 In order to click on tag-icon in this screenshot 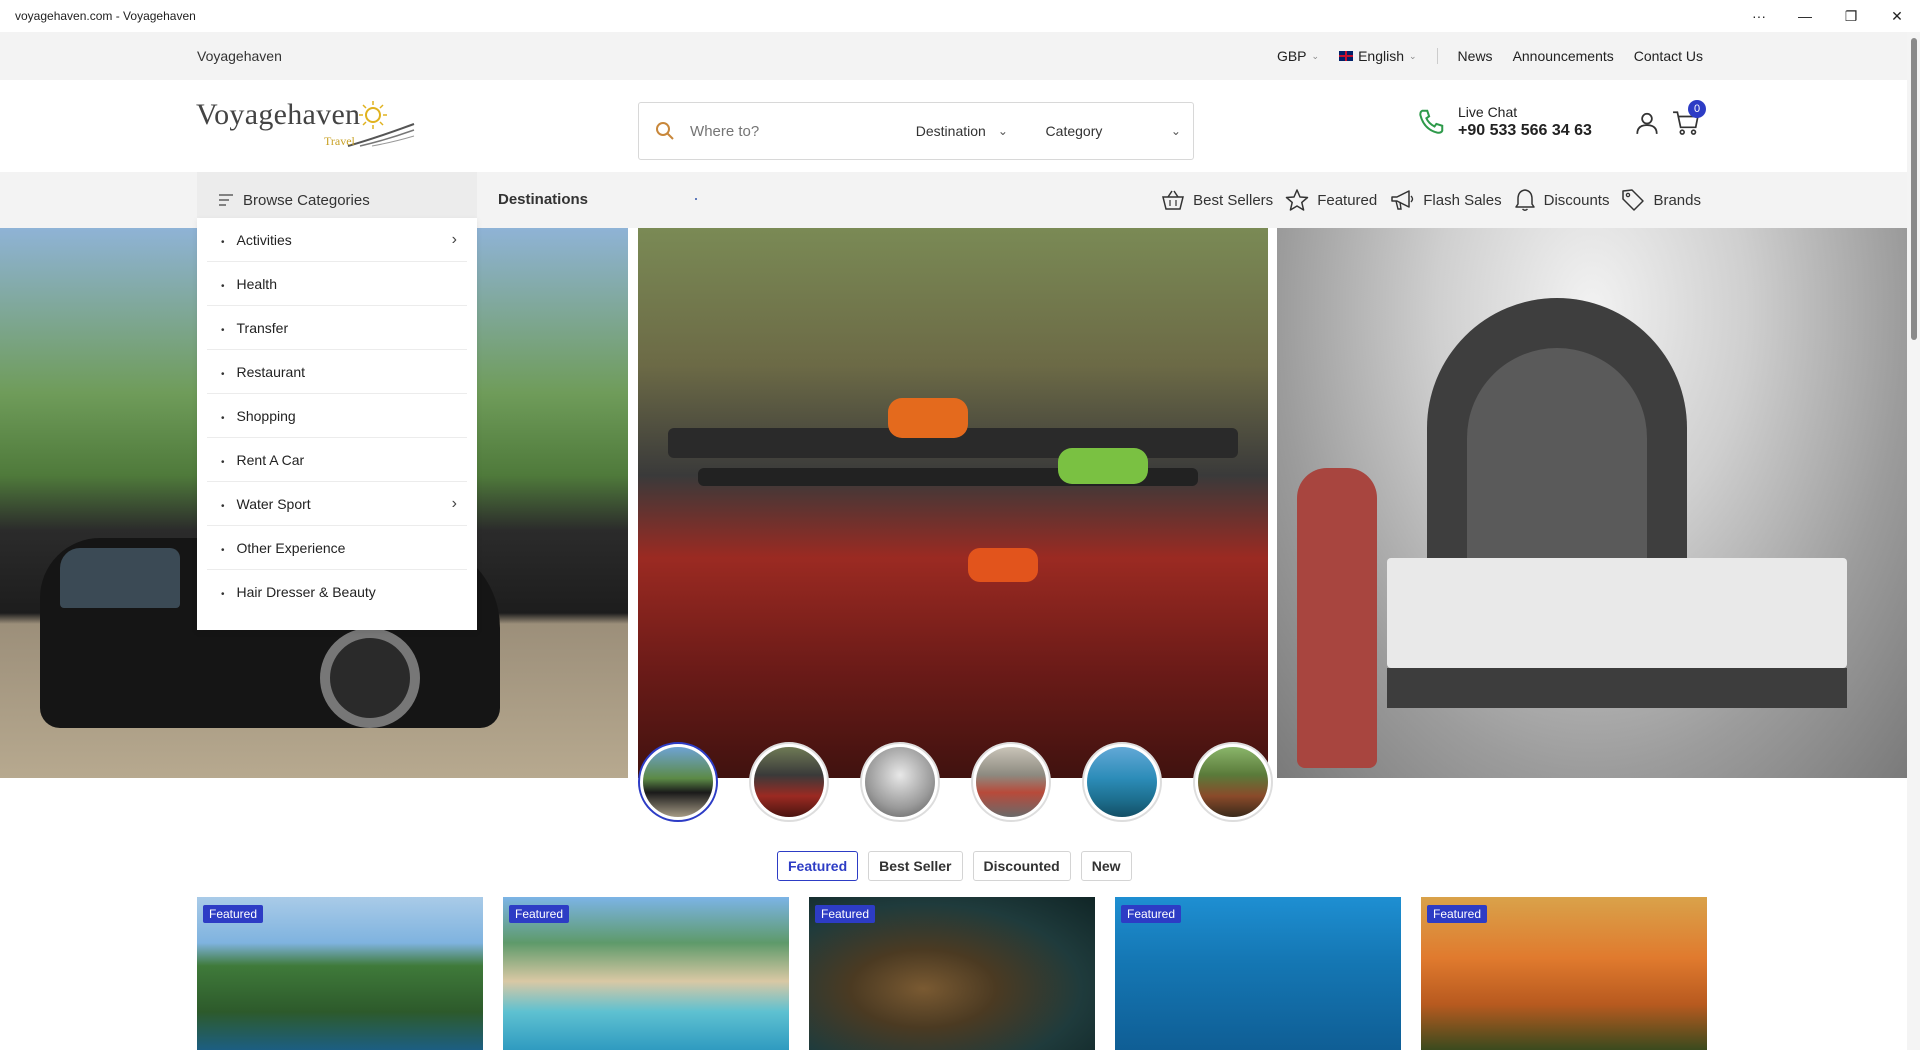, I will do `click(1633, 200)`.